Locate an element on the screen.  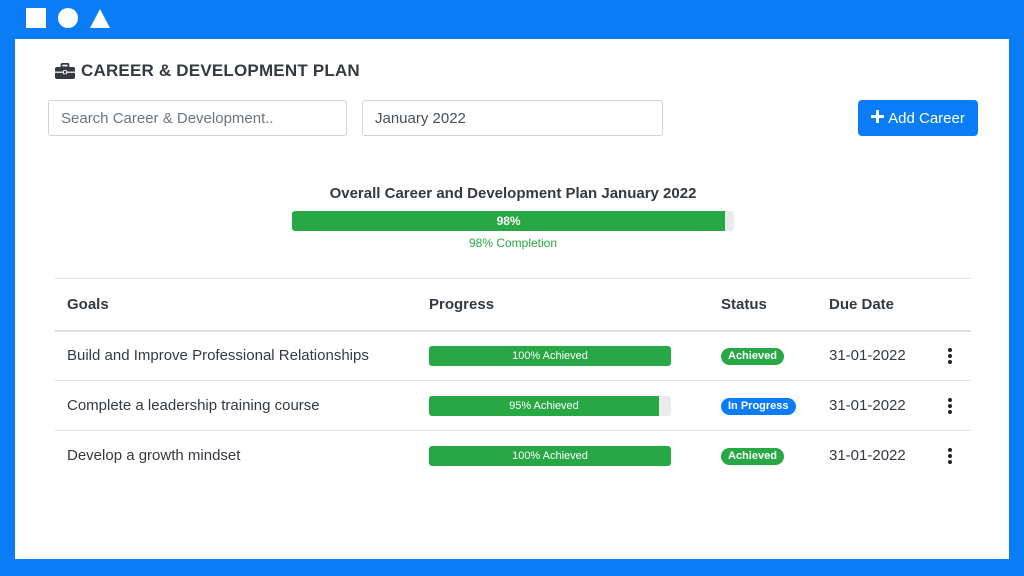
header-progress: Progress is located at coordinates (563, 305).